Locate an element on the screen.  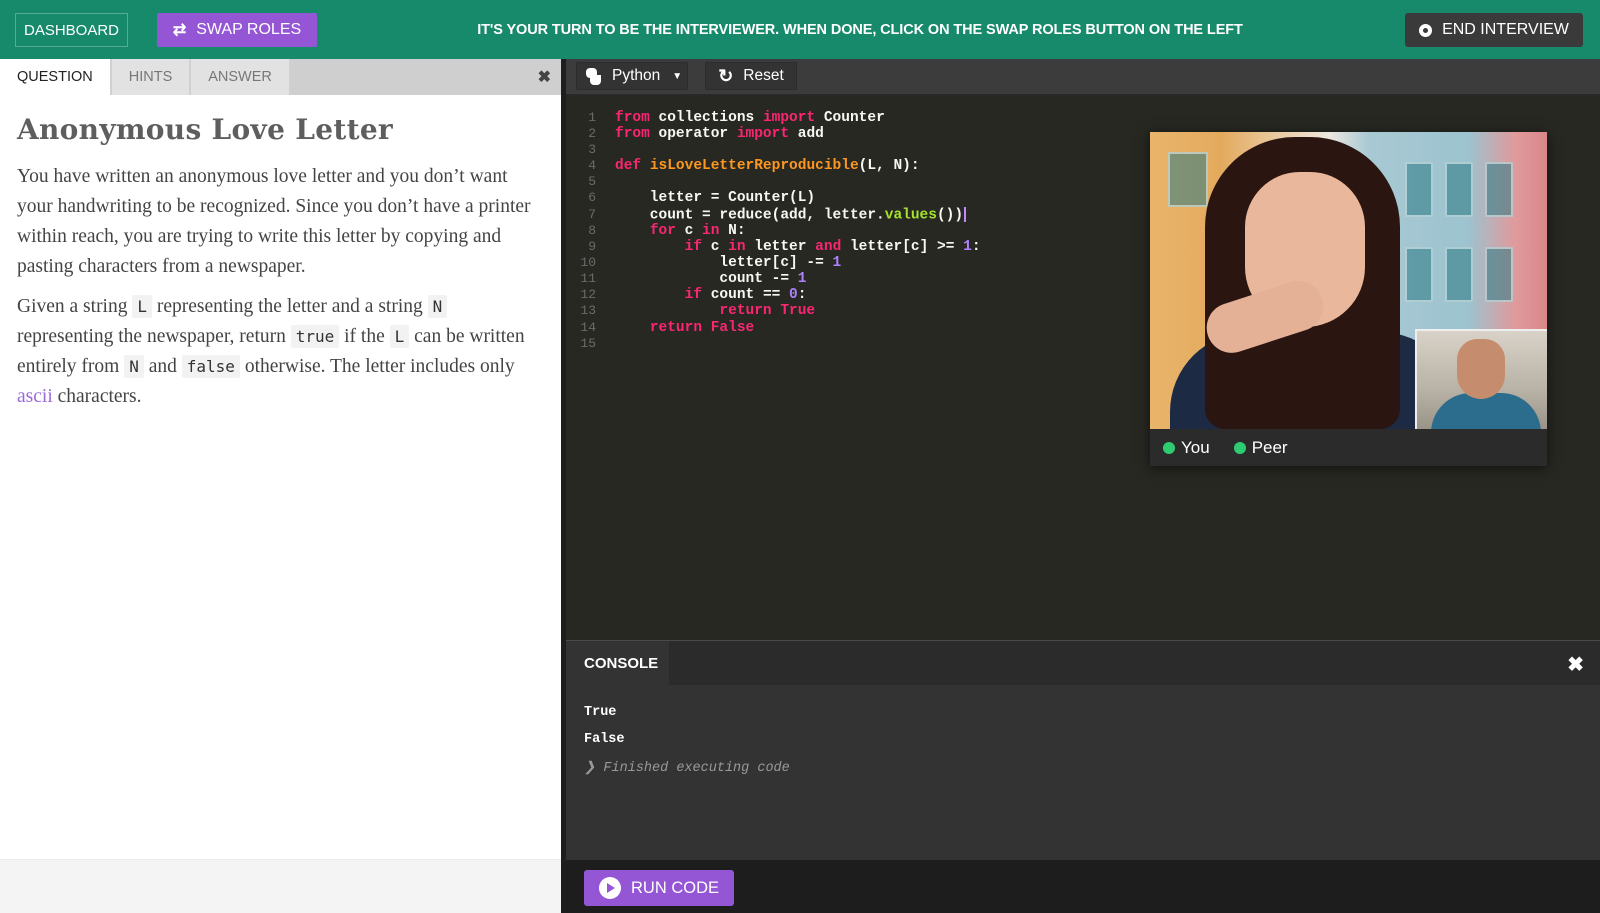
line-number: 5 is located at coordinates (592, 182).